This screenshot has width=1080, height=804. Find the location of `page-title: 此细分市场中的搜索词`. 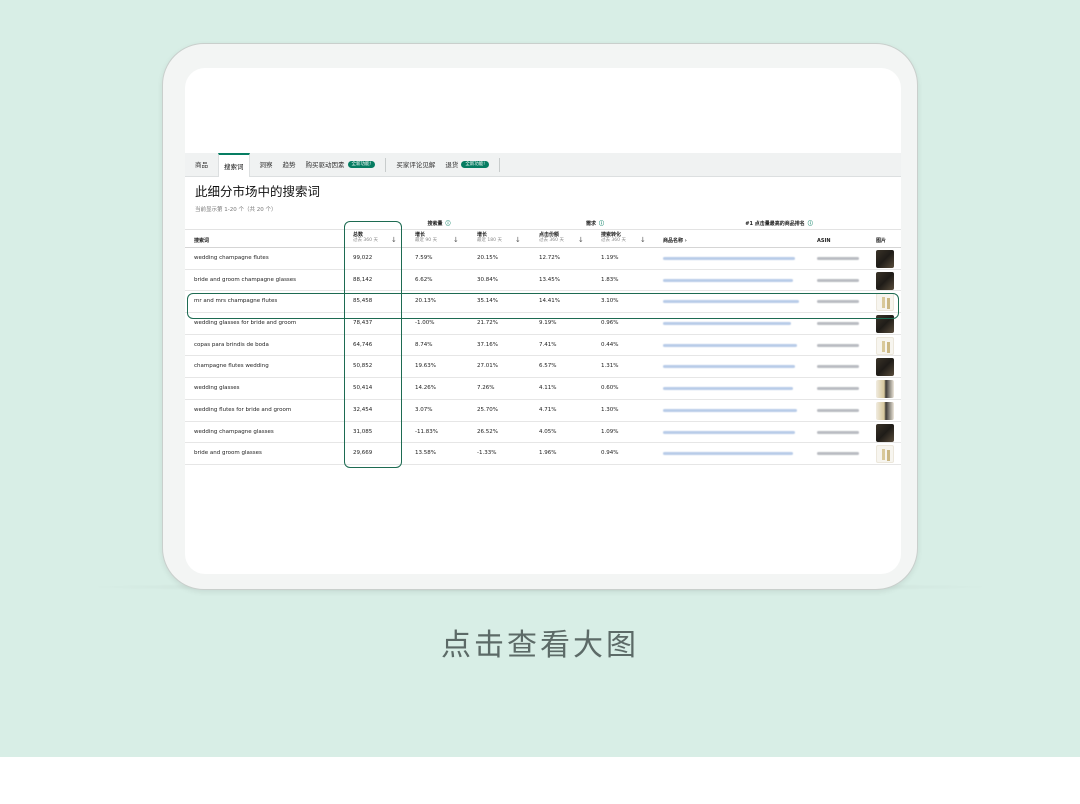

page-title: 此细分市场中的搜索词 is located at coordinates (258, 191).